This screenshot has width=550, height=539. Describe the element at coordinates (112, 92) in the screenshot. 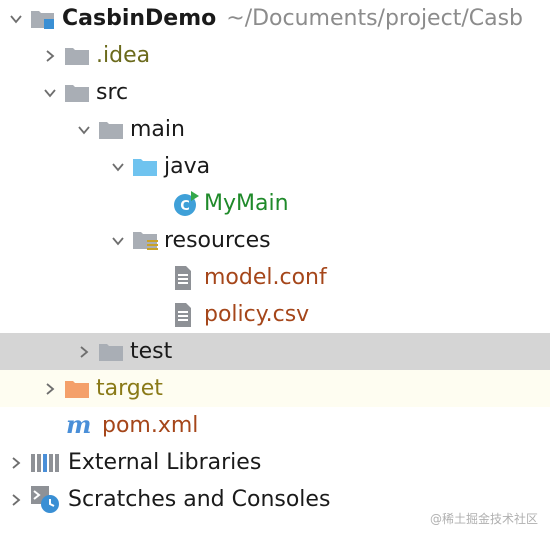

I see `tree-label-src: src` at that location.